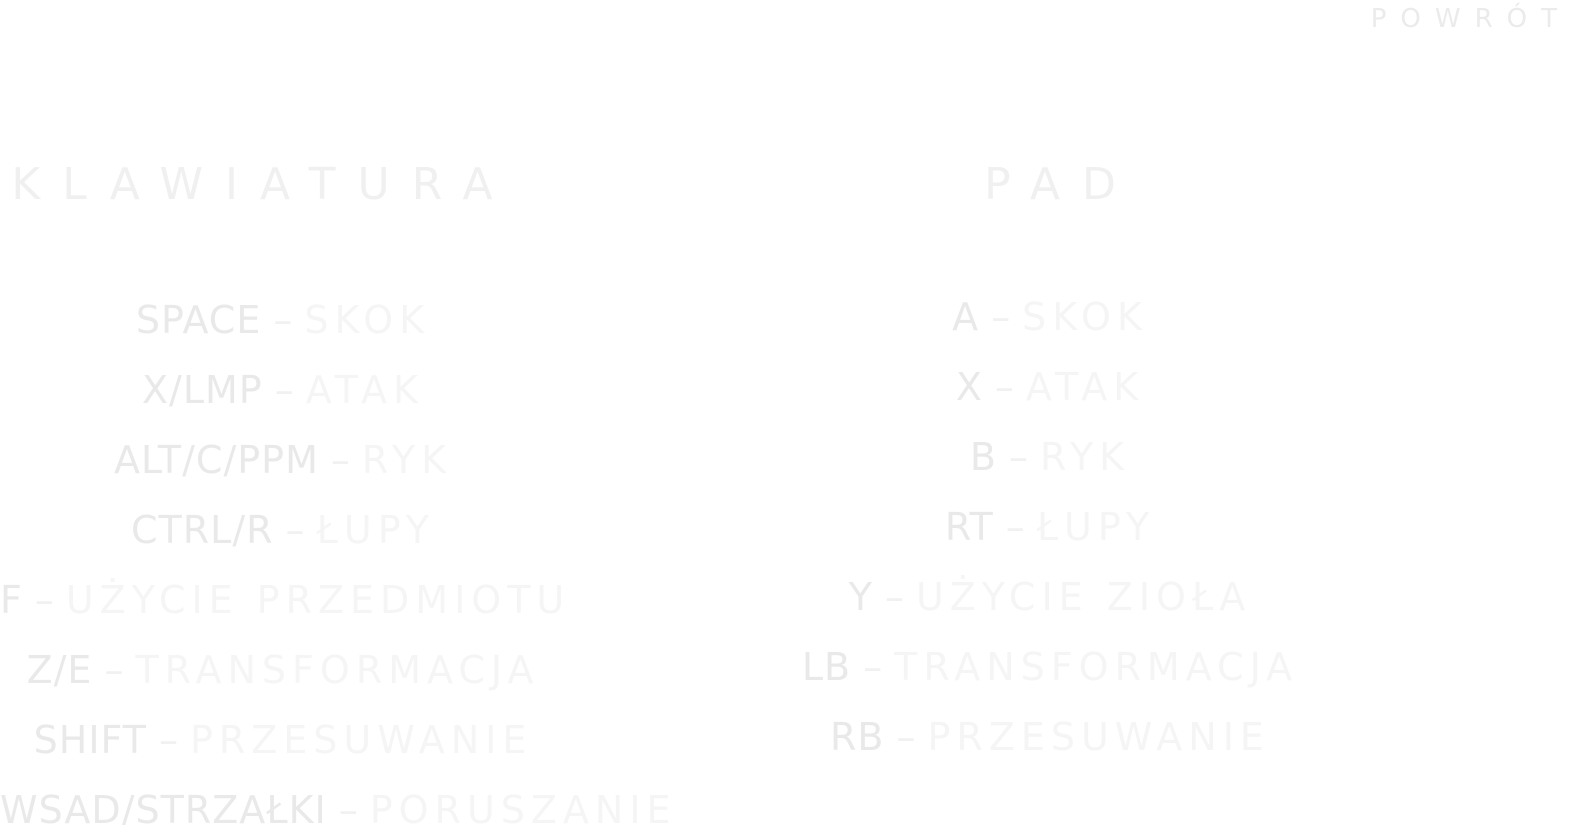  I want to click on keyboard-binding-row: CTRL/R – ŁUPY, so click(283, 530).